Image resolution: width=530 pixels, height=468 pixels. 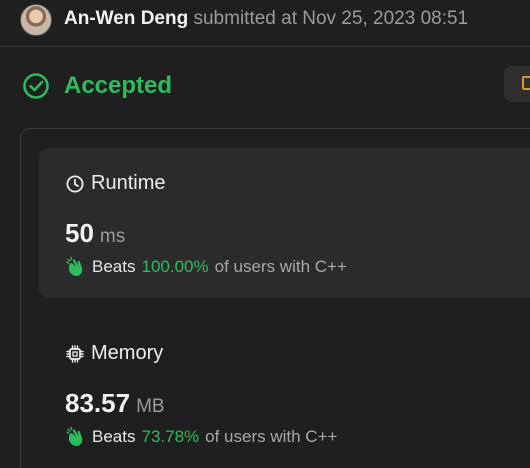 What do you see at coordinates (36, 20) in the screenshot?
I see `avatar` at bounding box center [36, 20].